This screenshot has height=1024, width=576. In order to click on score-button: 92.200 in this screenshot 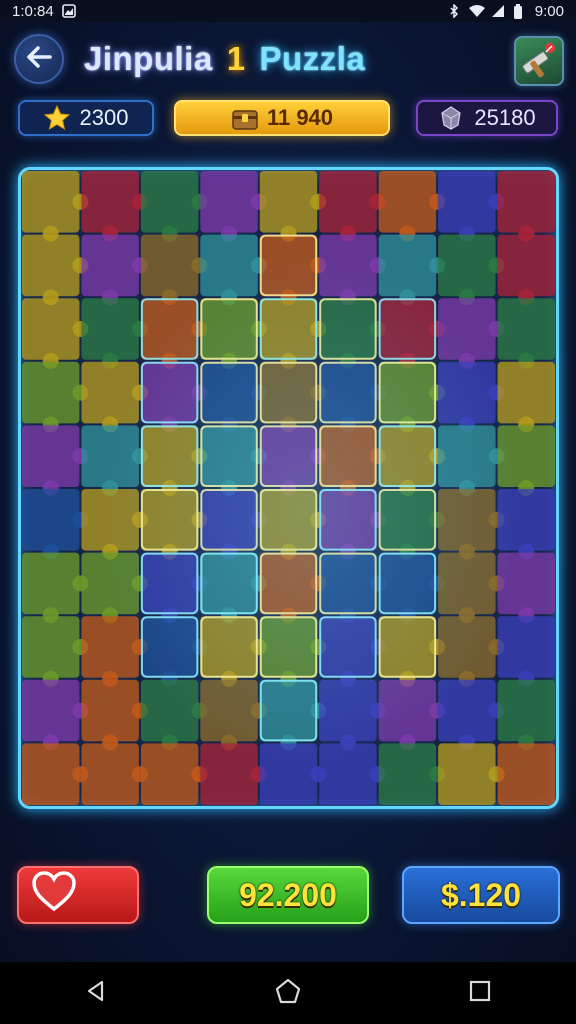, I will do `click(288, 895)`.